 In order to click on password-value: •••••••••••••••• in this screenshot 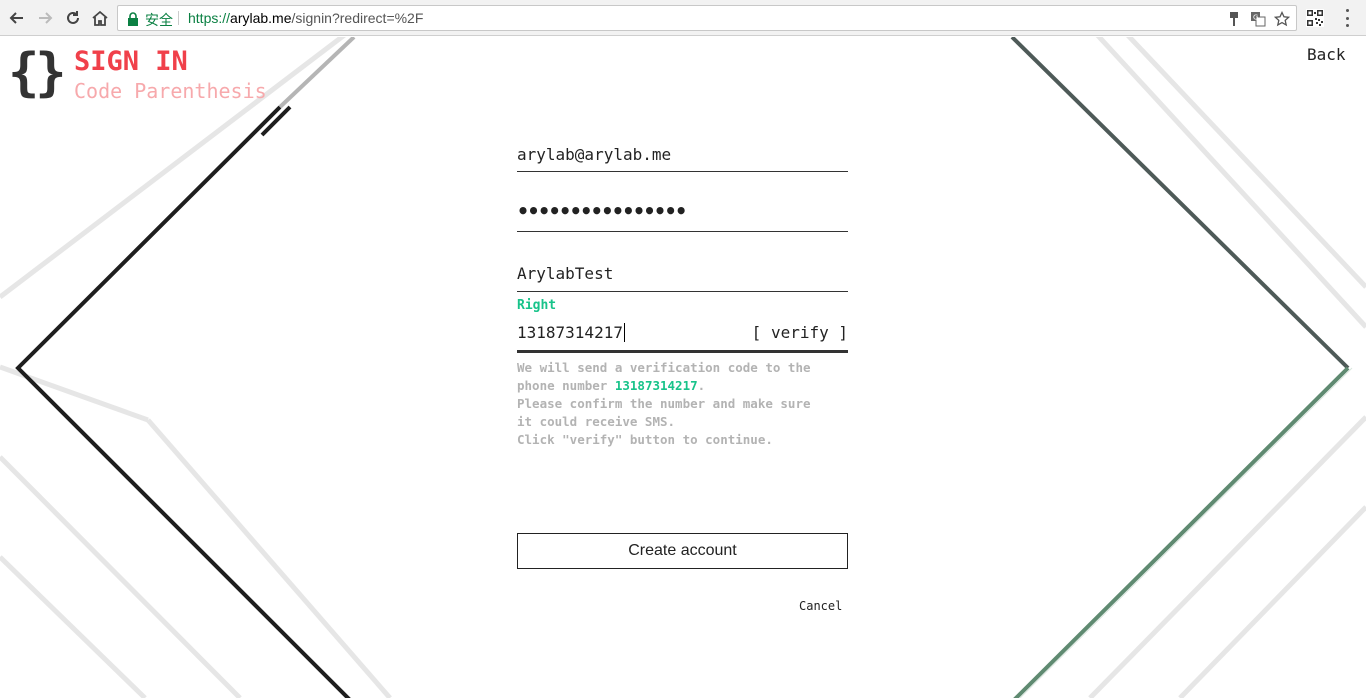, I will do `click(602, 211)`.